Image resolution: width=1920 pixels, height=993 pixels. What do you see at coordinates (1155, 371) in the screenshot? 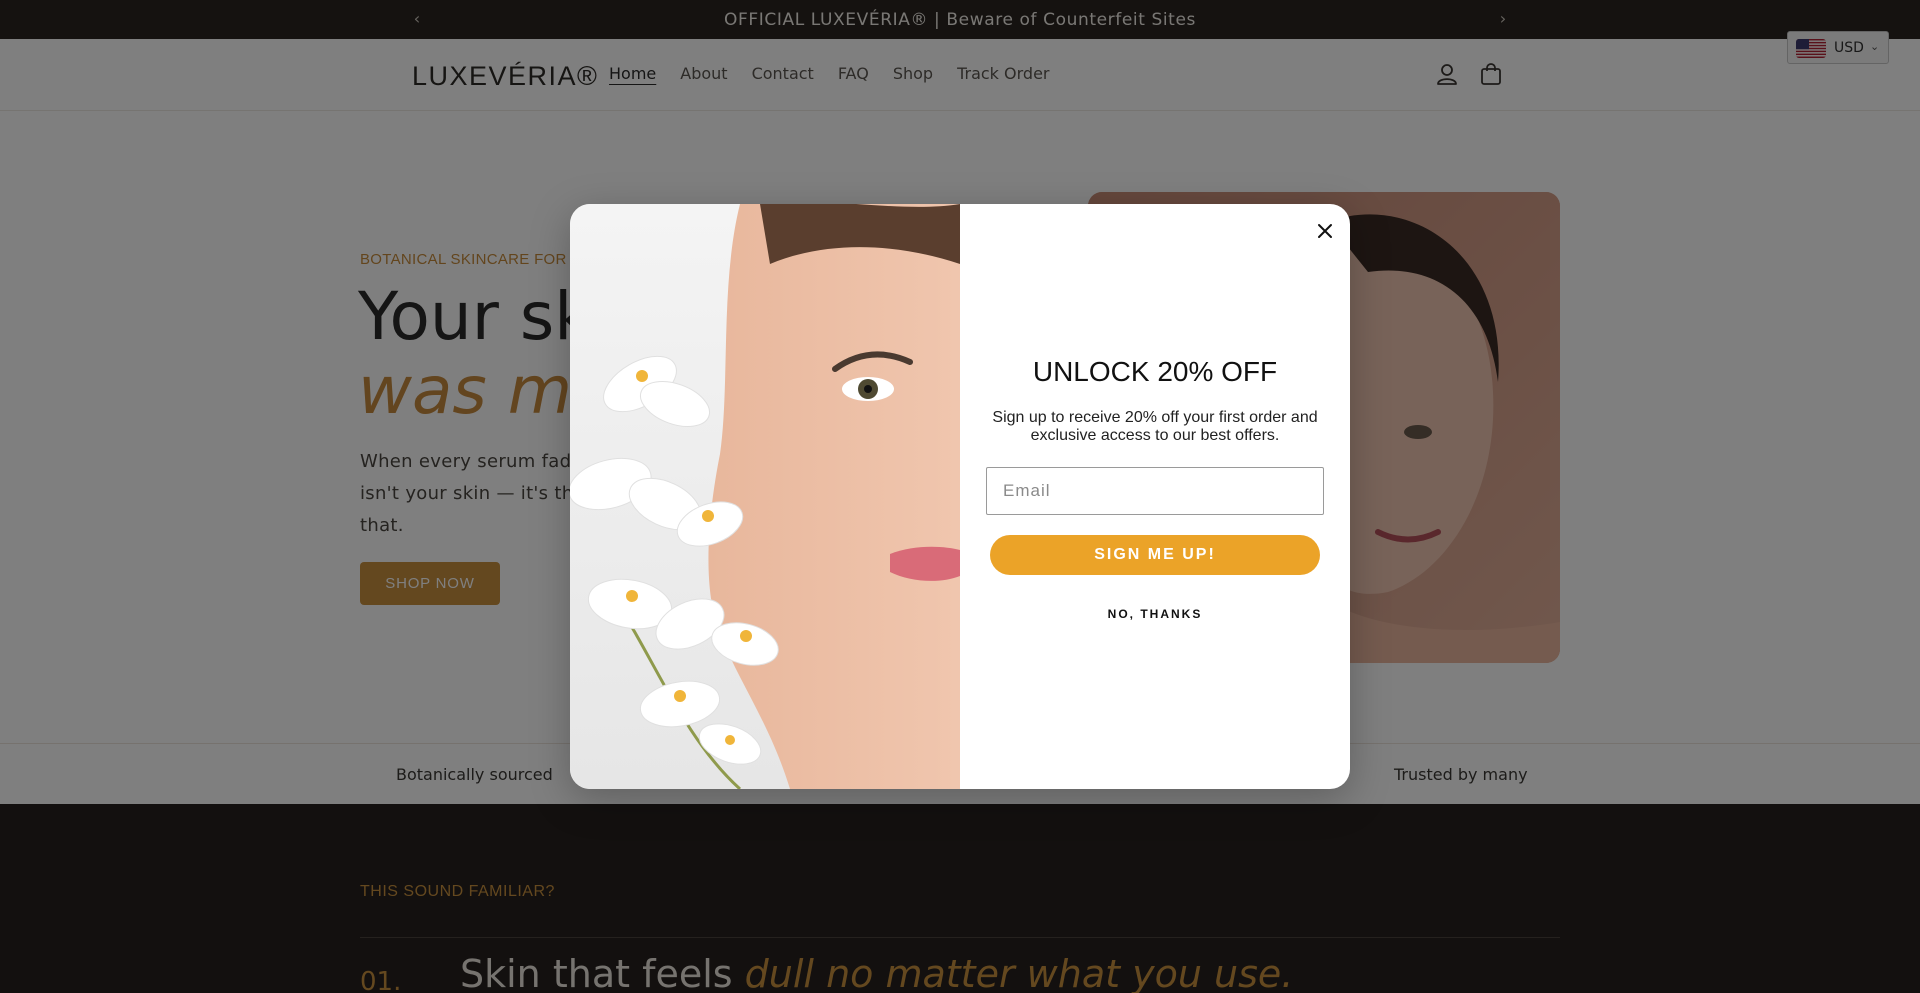
I see `popup-title: UNLOCK 20% OFF` at bounding box center [1155, 371].